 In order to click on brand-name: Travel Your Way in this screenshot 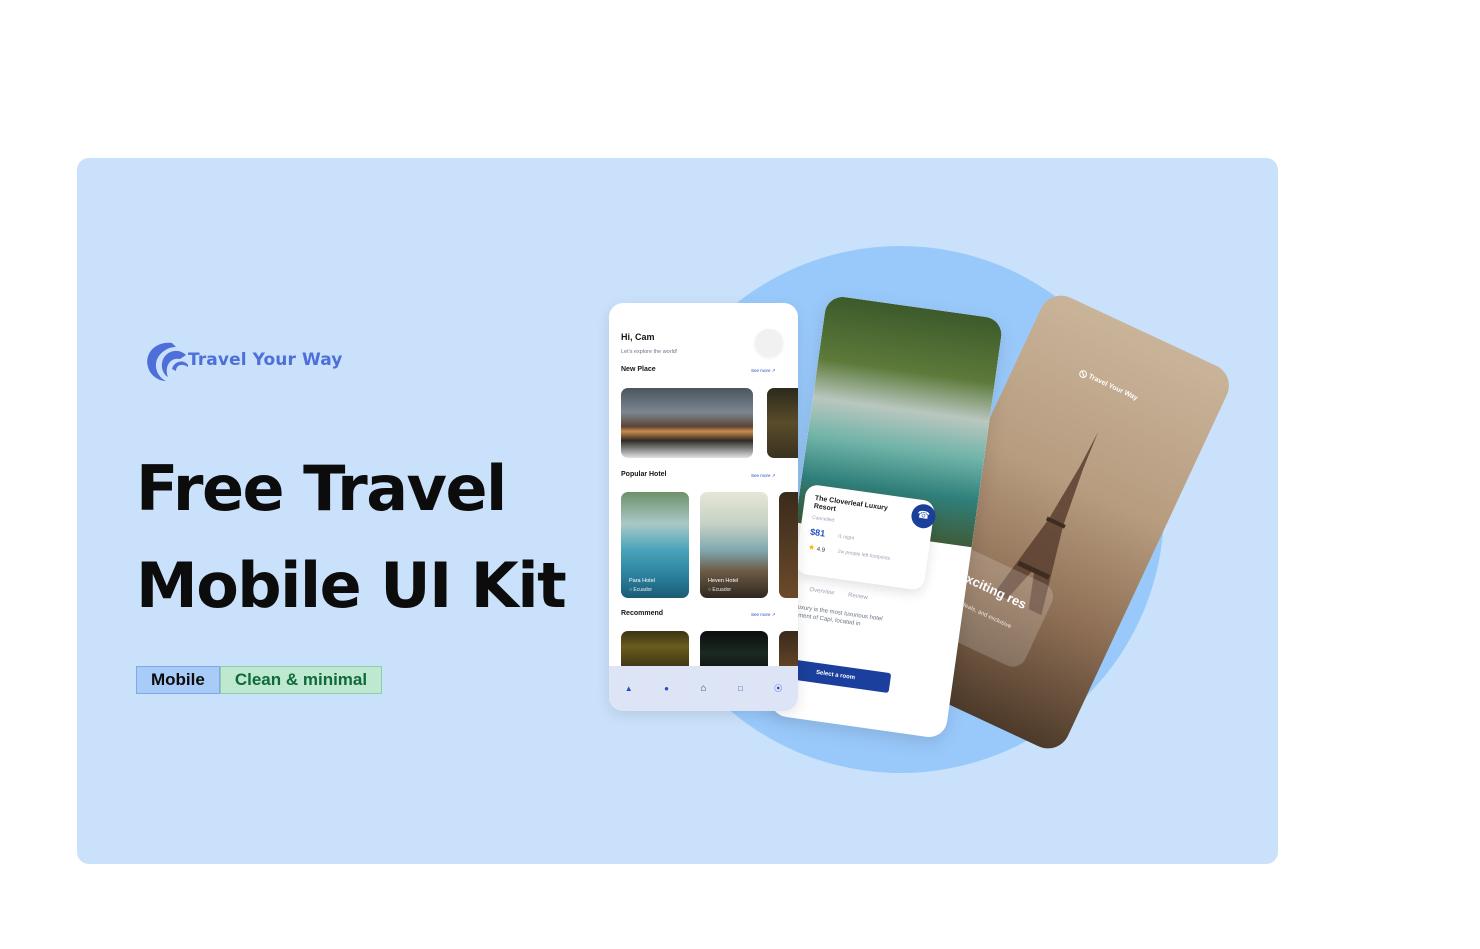, I will do `click(265, 360)`.